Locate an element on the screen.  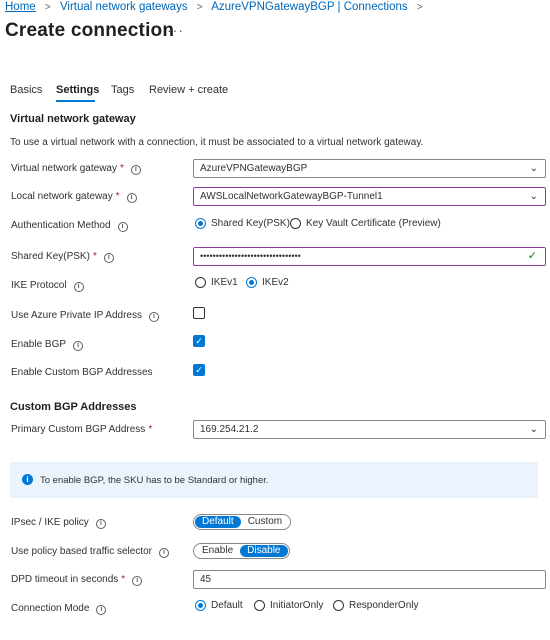
ike-radio-v2: IKEv2 is located at coordinates (267, 282).